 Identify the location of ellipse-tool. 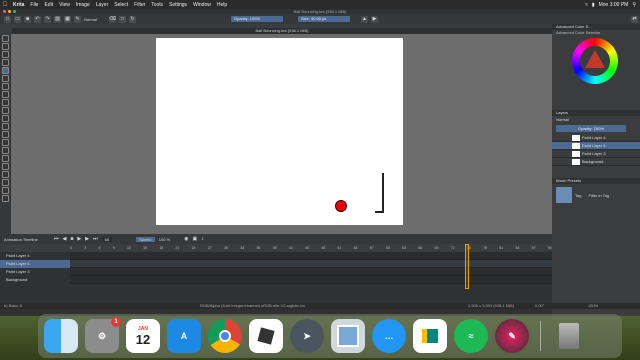
(5, 94).